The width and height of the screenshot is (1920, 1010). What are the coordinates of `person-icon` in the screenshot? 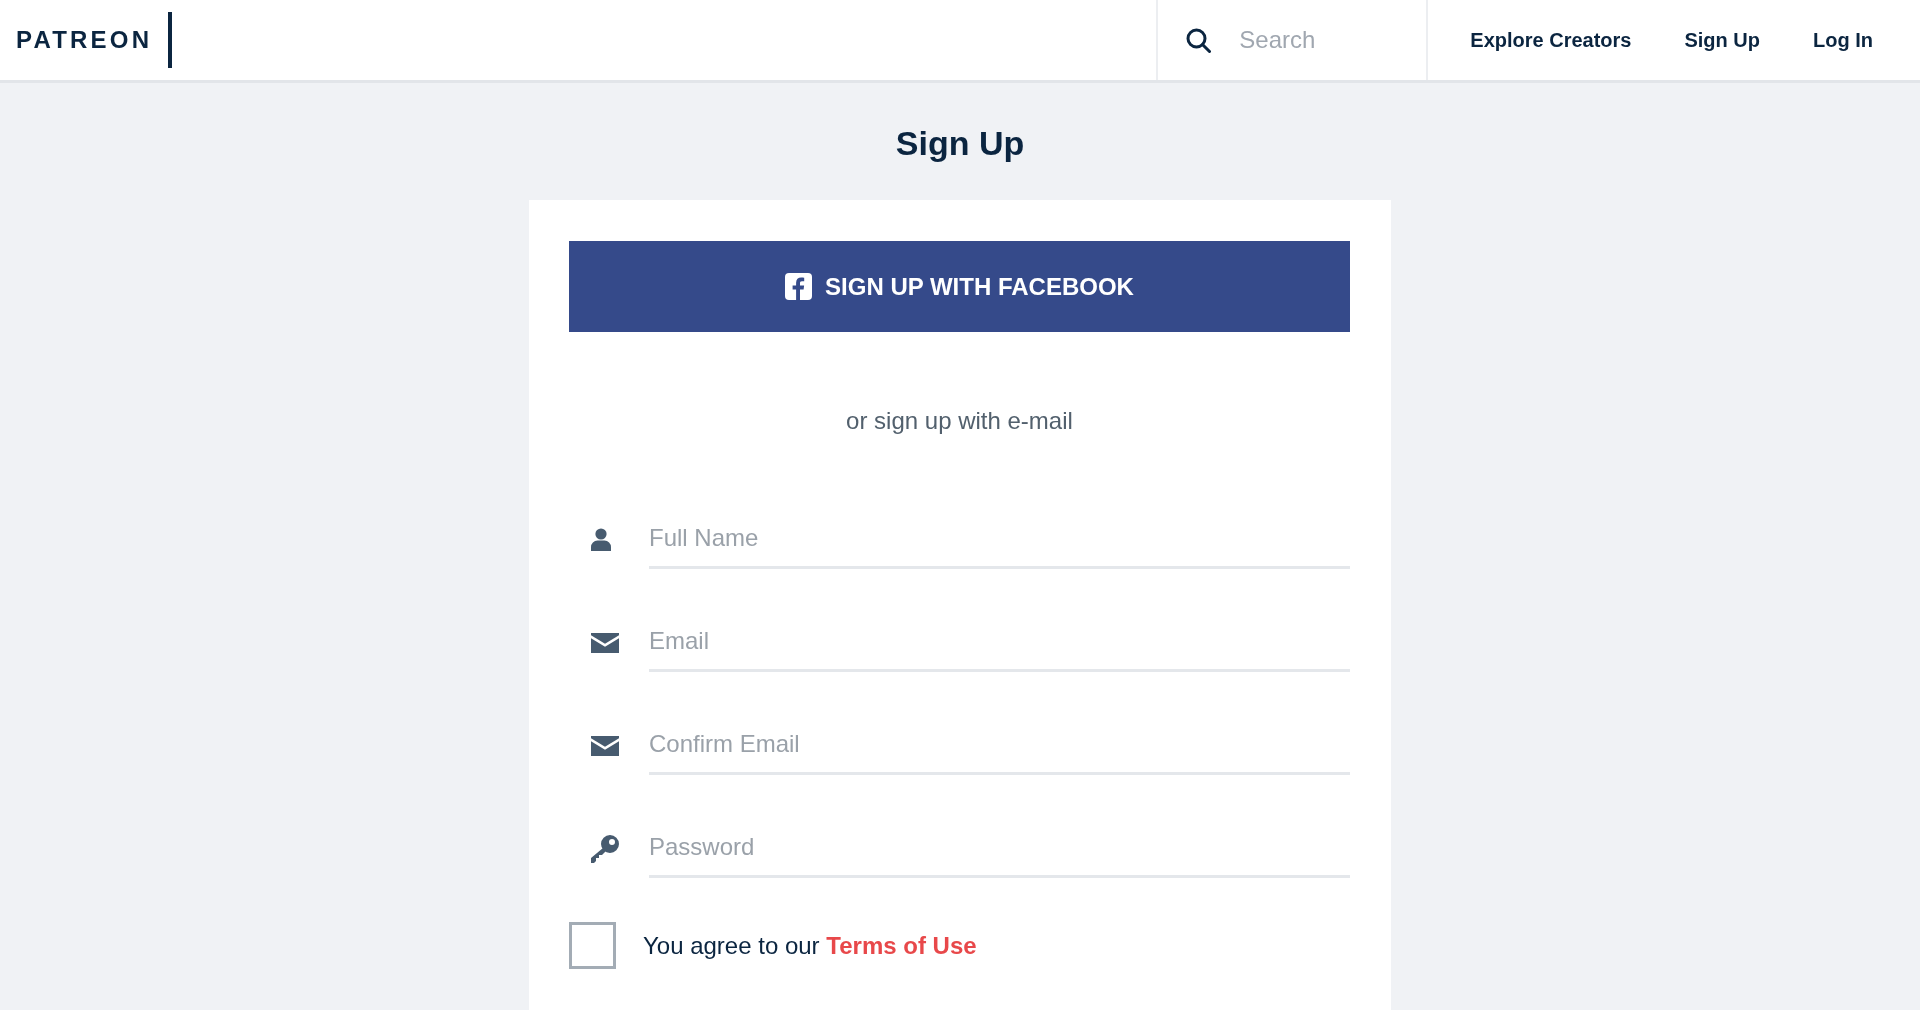 It's located at (601, 539).